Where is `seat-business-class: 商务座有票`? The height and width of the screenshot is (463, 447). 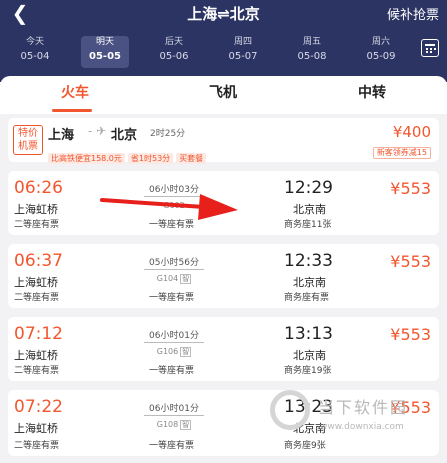
seat-business-class: 商务座有票 is located at coordinates (307, 298).